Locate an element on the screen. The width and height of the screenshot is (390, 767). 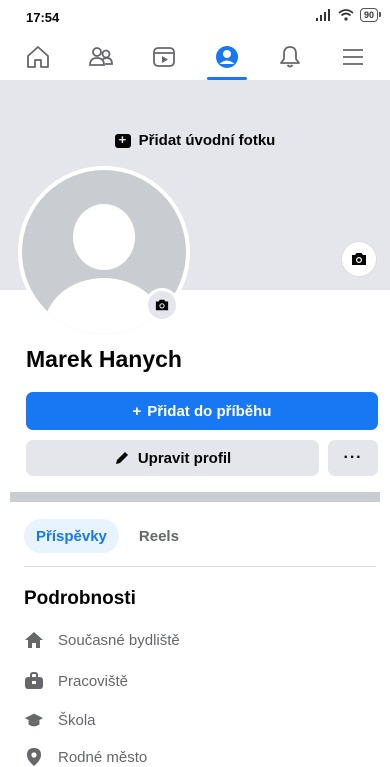
menu-icon is located at coordinates (352, 57).